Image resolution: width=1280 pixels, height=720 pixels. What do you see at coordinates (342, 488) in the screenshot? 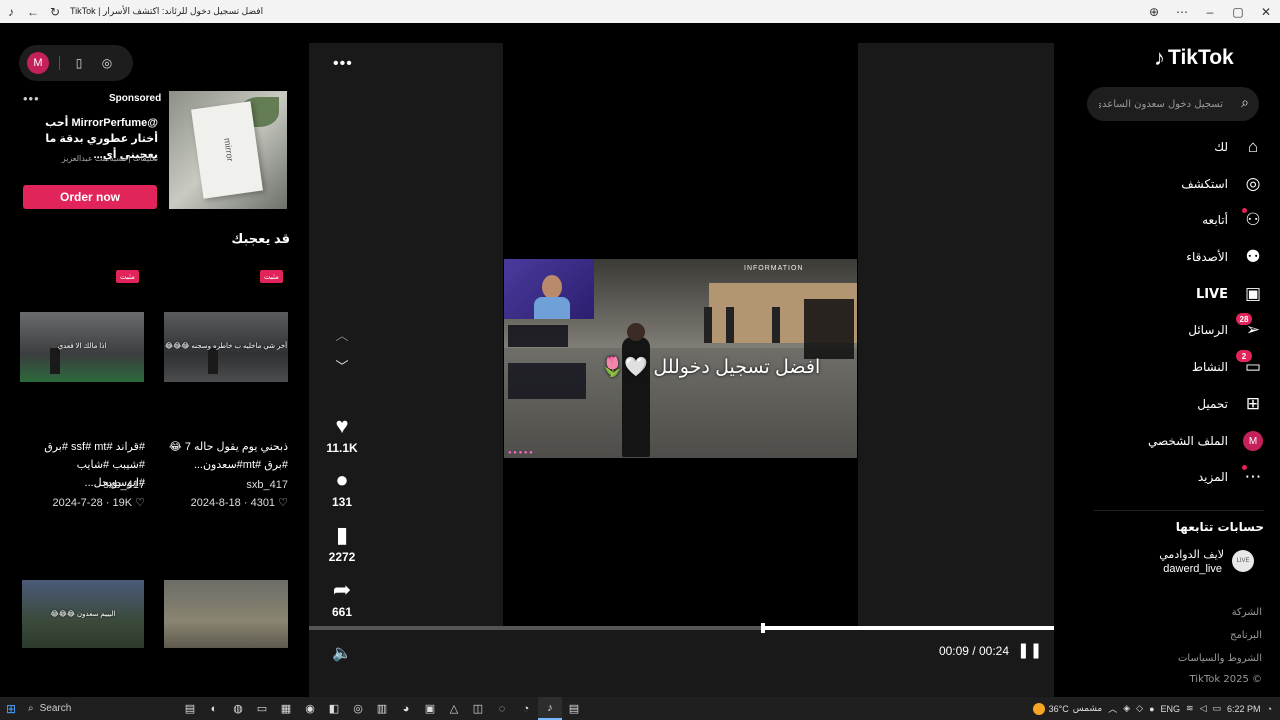
I see `comment-button: ● 131` at bounding box center [342, 488].